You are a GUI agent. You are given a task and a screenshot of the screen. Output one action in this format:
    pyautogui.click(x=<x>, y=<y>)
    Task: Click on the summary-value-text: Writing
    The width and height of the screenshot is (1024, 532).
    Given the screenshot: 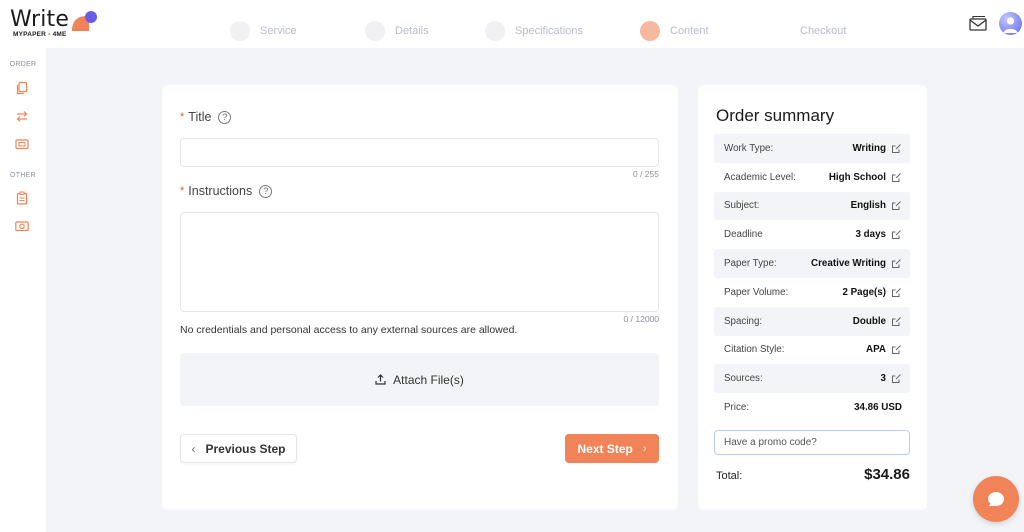 What is the action you would take?
    pyautogui.click(x=869, y=148)
    